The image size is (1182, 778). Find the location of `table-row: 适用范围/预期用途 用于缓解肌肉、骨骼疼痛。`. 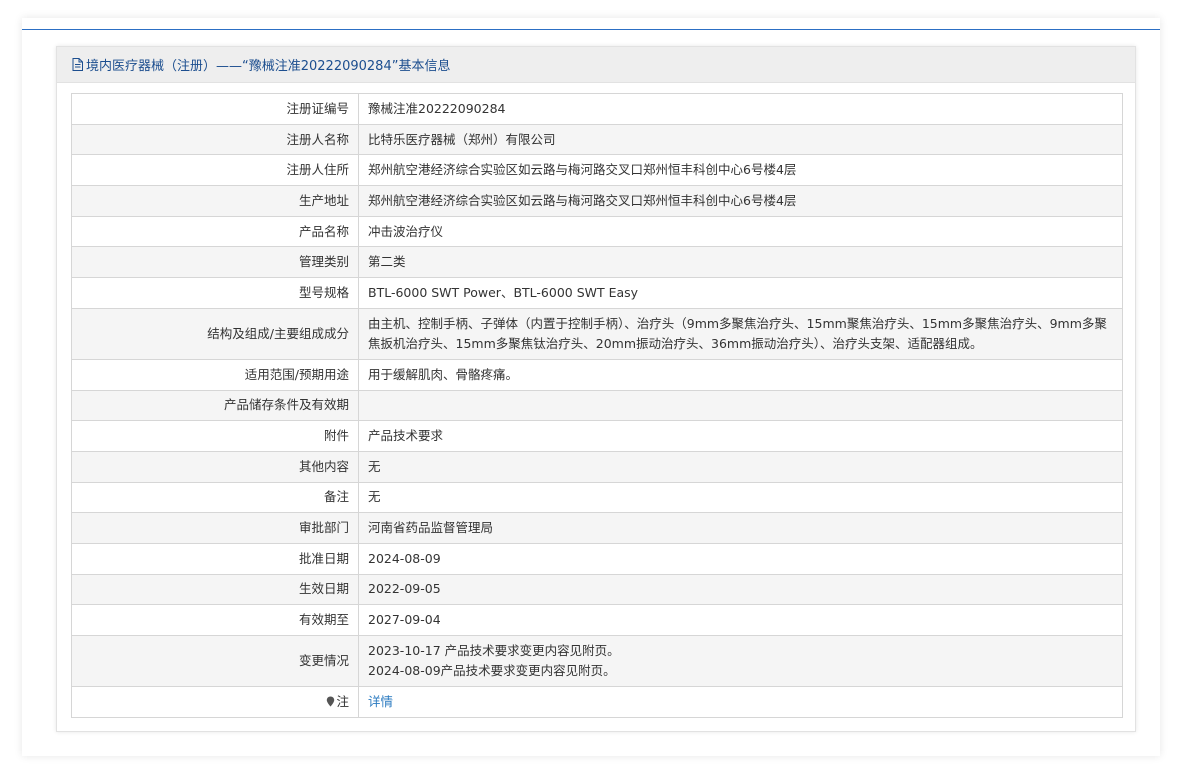

table-row: 适用范围/预期用途 用于缓解肌肉、骨骼疼痛。 is located at coordinates (597, 374).